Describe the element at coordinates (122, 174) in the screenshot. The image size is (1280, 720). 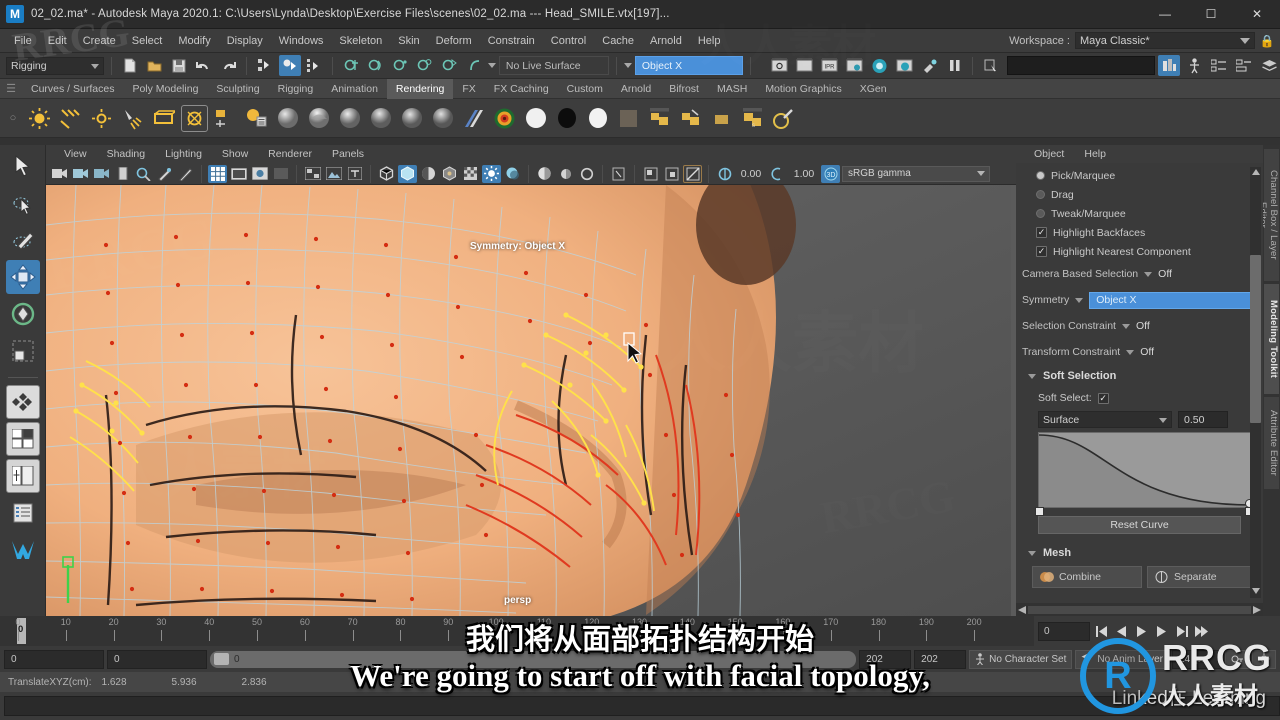
I see `image-plane-icon` at that location.